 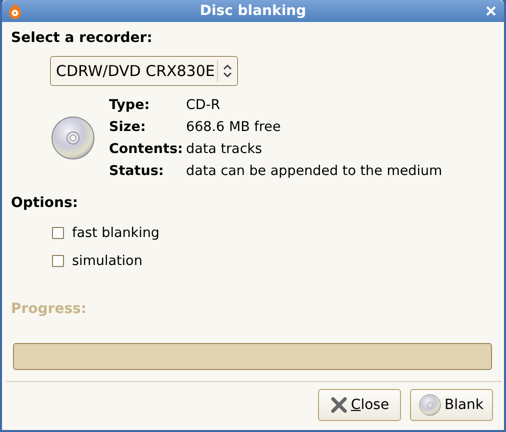 What do you see at coordinates (146, 149) in the screenshot?
I see `info-label: Contents:` at bounding box center [146, 149].